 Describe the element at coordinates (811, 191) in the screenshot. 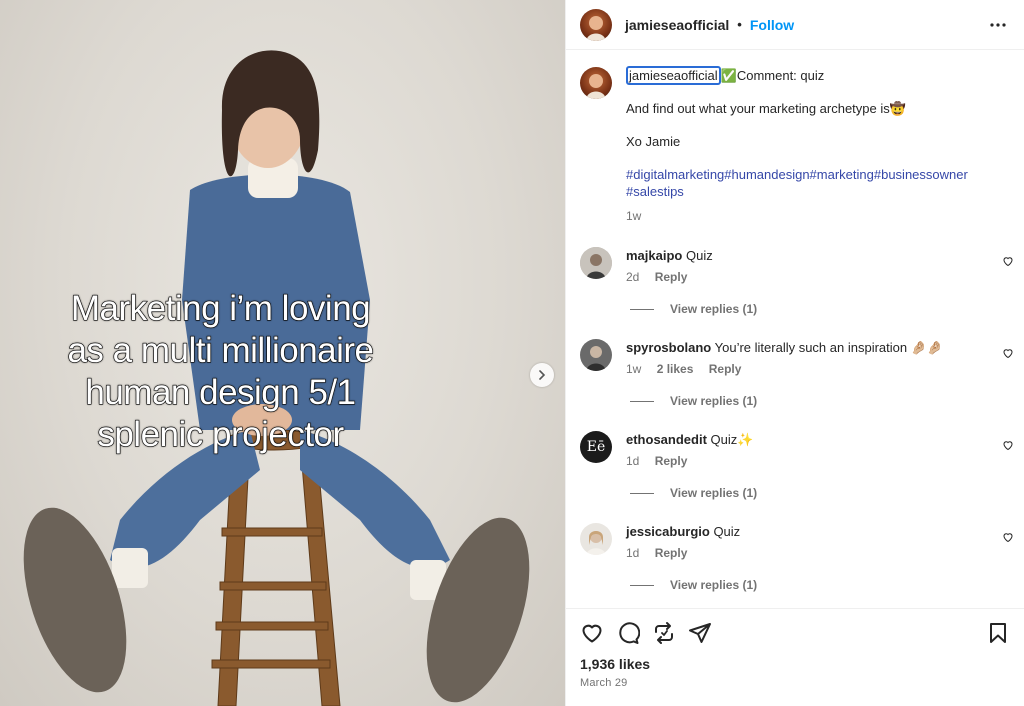

I see `hashtags-line-2: #salestips` at that location.